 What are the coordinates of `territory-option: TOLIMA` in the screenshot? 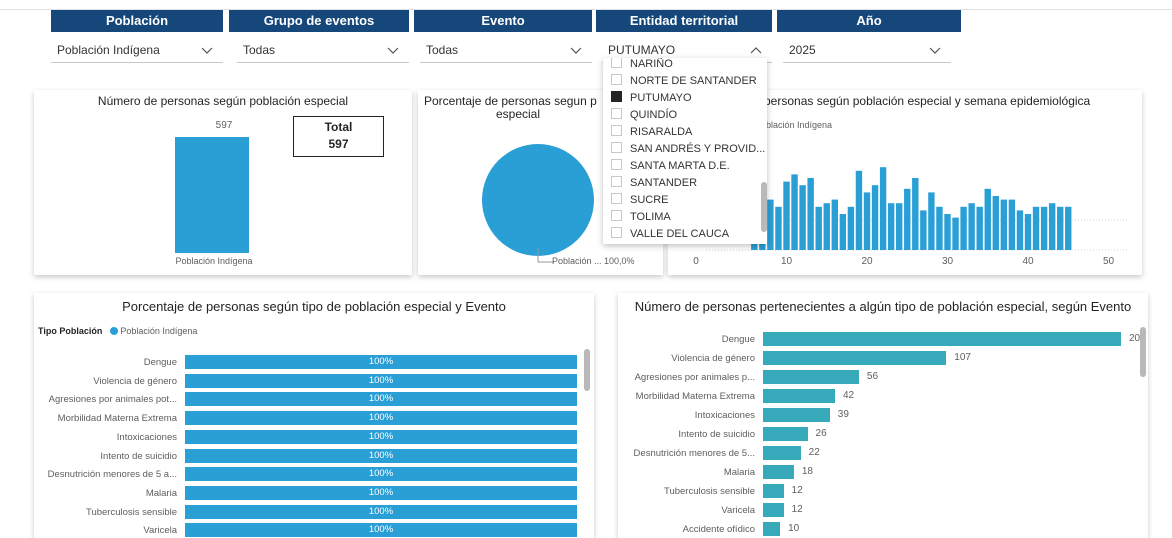 It's located at (641, 218).